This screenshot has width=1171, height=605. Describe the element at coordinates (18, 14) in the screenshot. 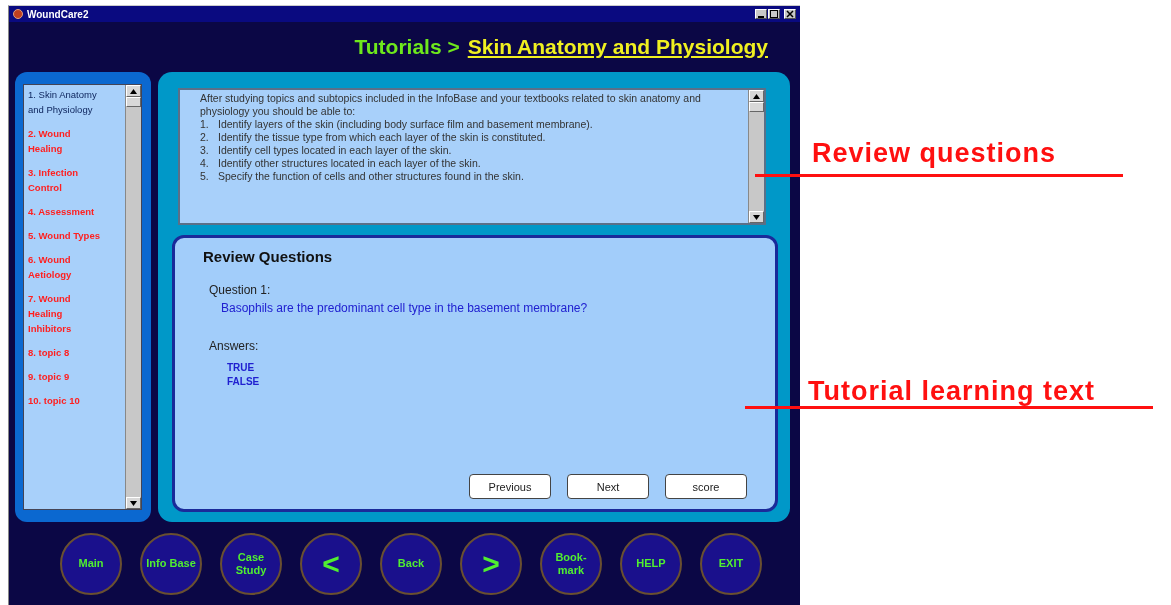

I see `app-icon` at that location.